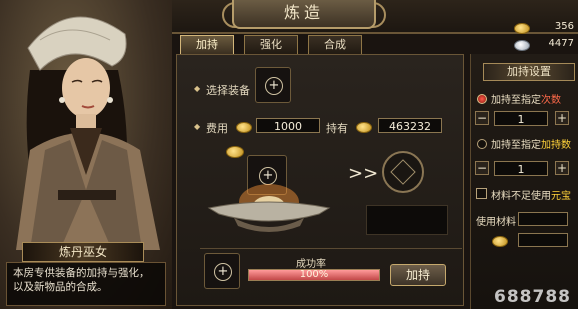 The image size is (578, 309). I want to click on success-rate-bar: 100%, so click(314, 275).